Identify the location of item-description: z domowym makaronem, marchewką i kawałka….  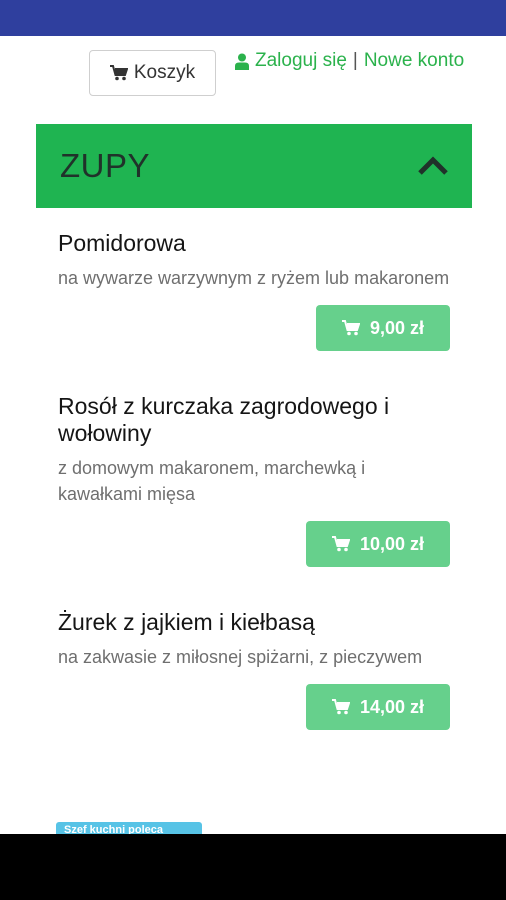
(212, 481).